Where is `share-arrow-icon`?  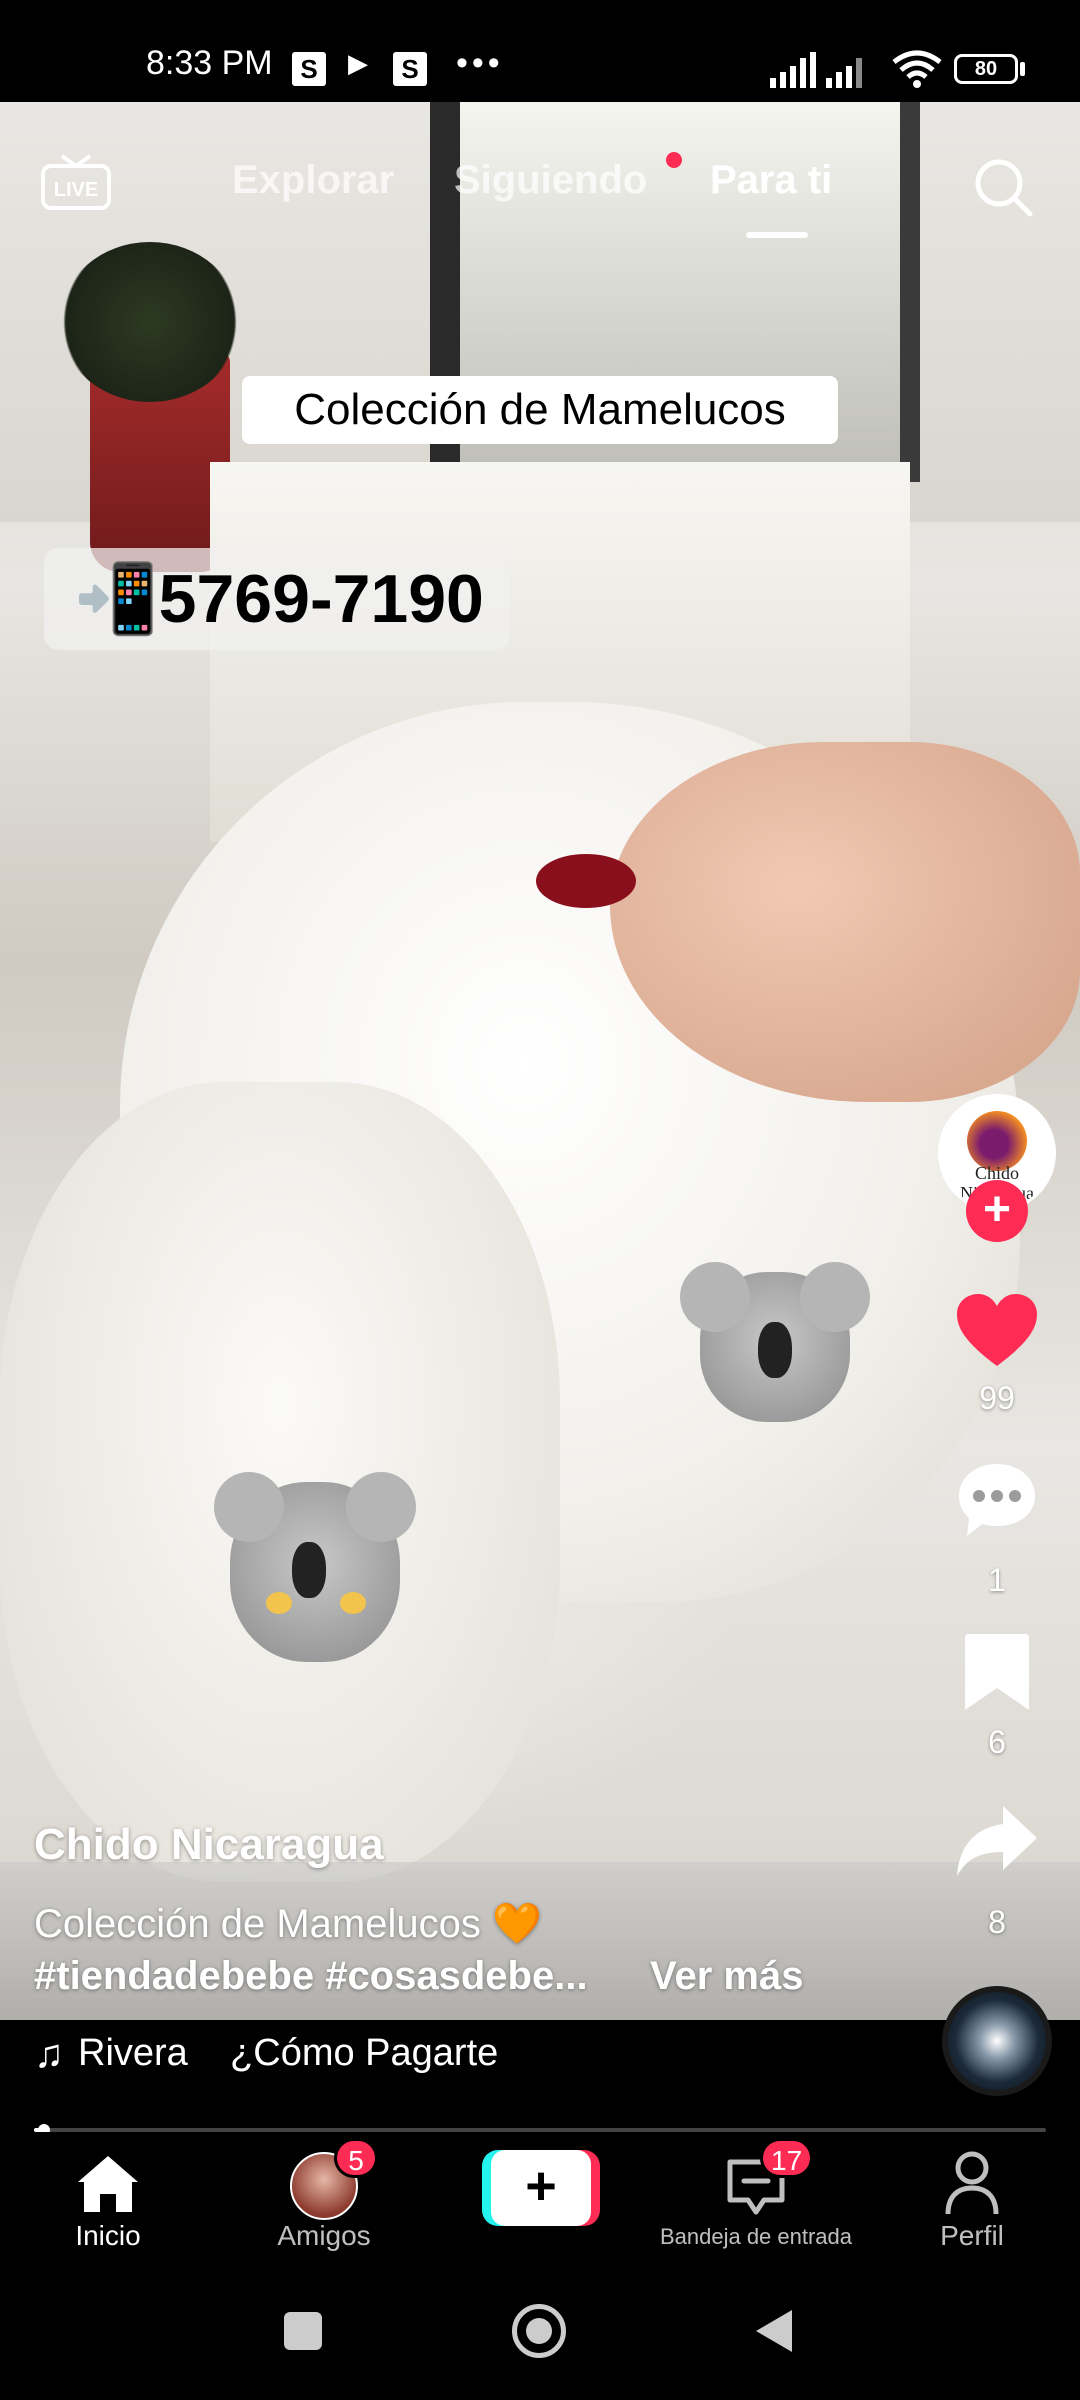
share-arrow-icon is located at coordinates (997, 1842).